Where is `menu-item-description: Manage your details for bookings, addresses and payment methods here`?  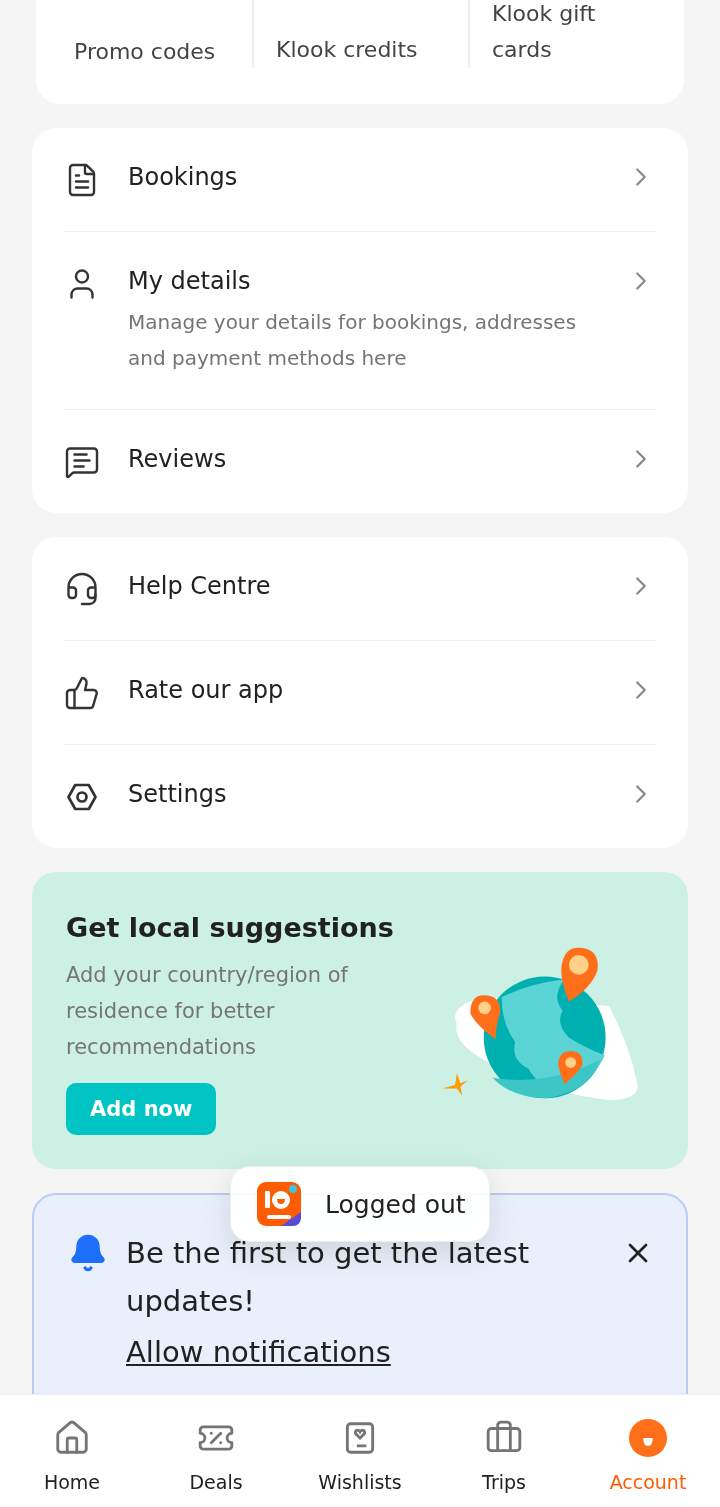
menu-item-description: Manage your details for bookings, addresses and payment methods here is located at coordinates (353, 340).